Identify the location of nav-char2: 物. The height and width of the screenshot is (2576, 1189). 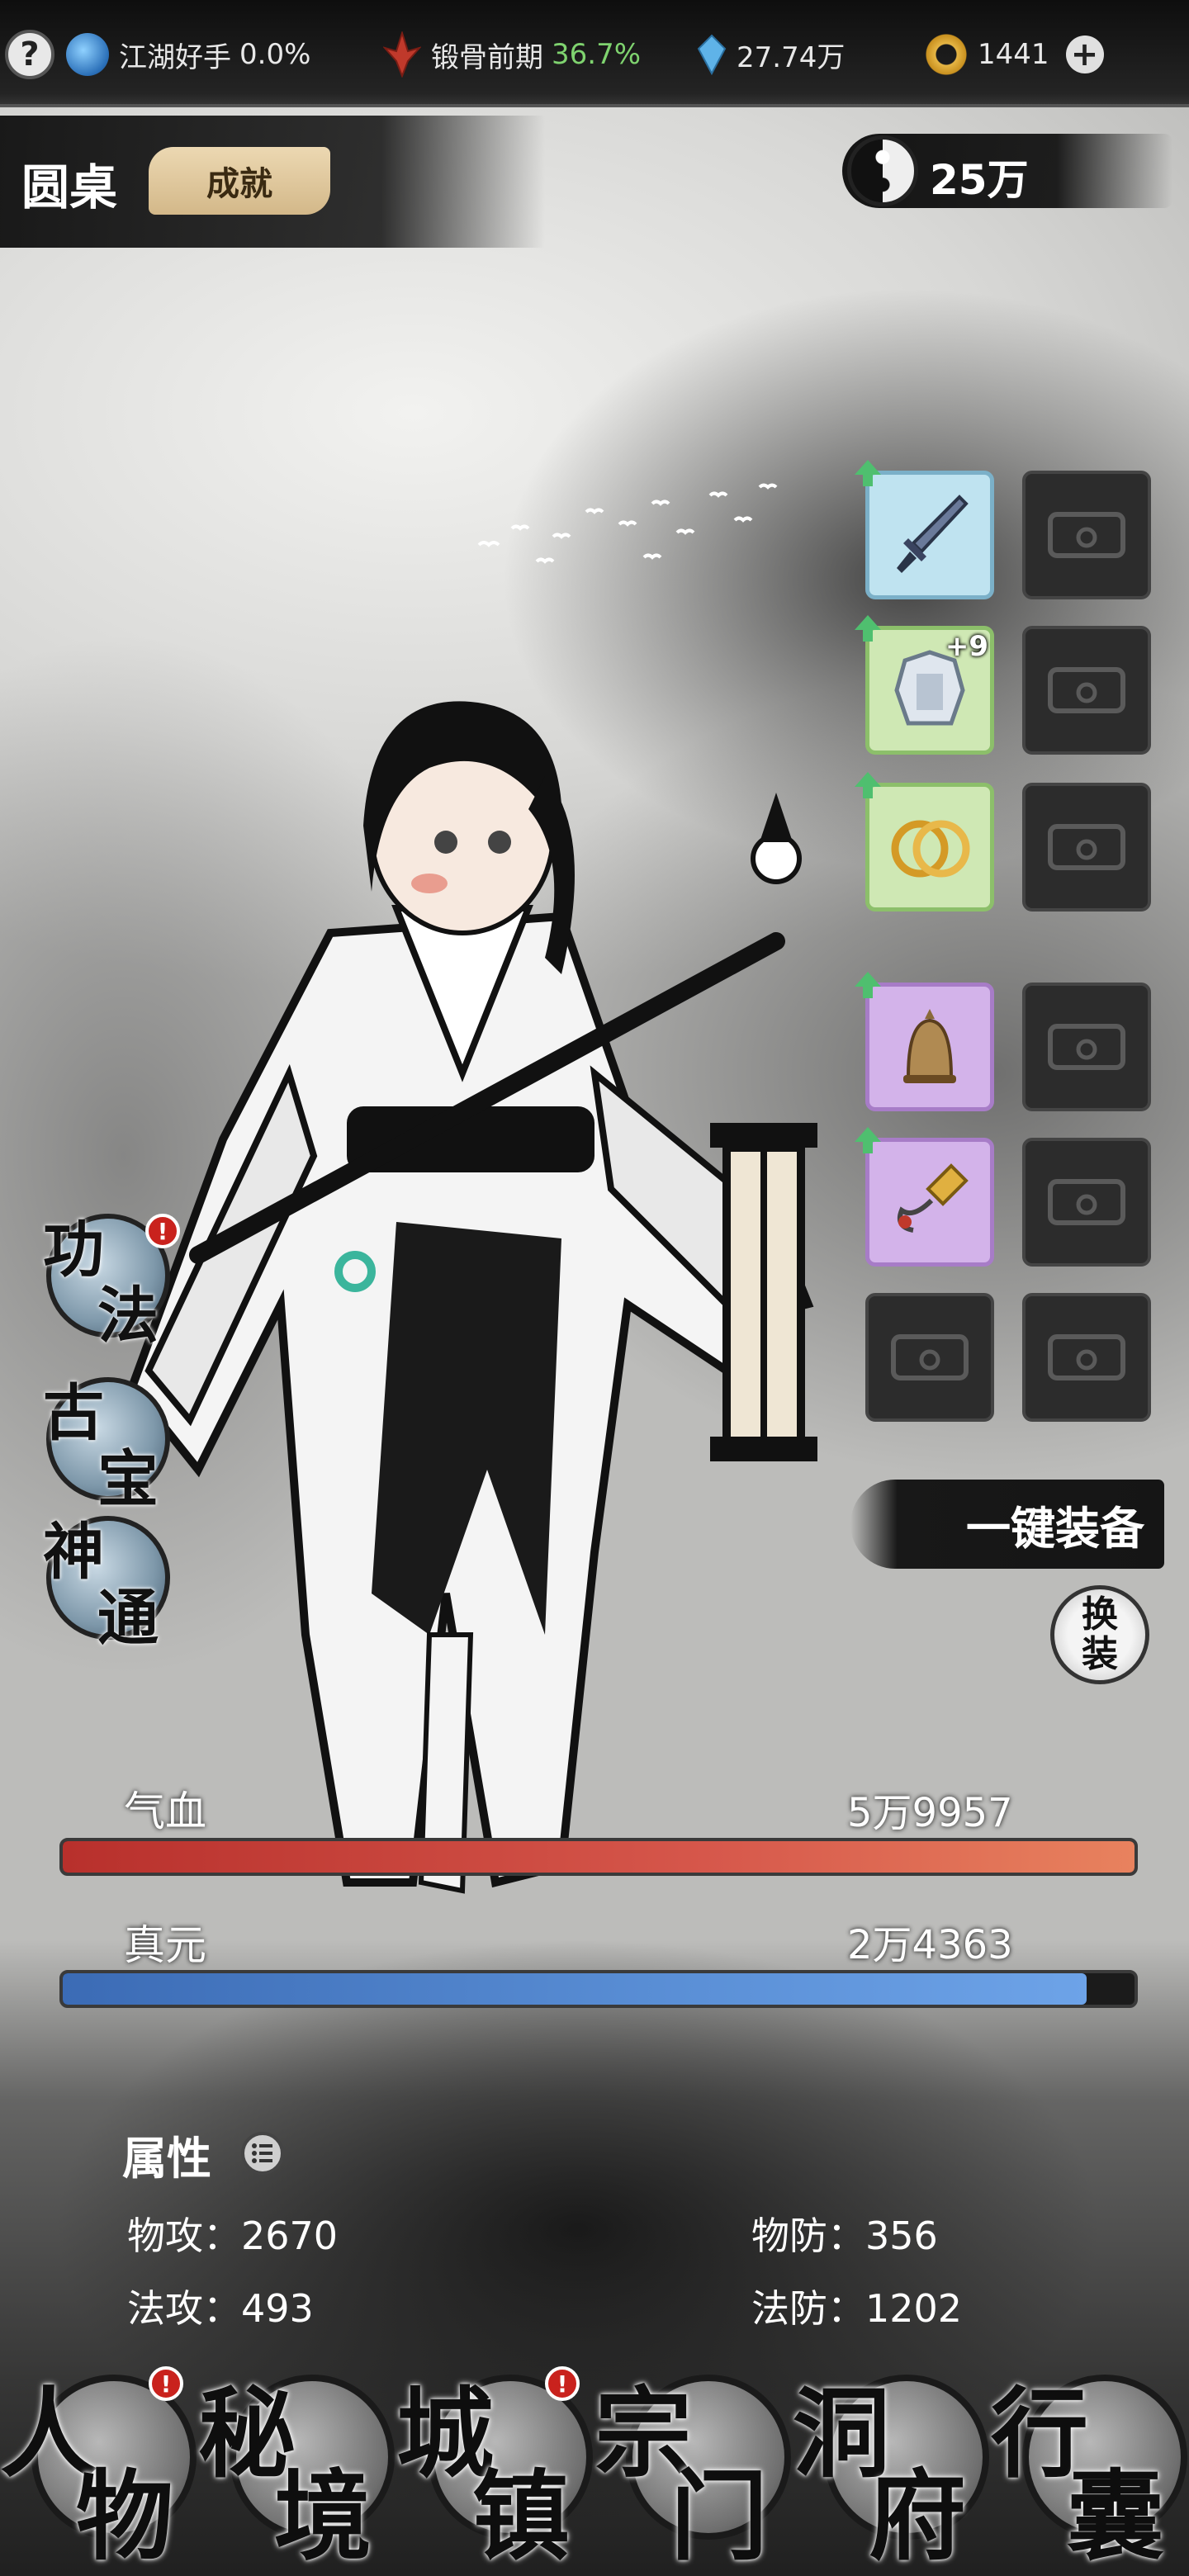
(125, 2516).